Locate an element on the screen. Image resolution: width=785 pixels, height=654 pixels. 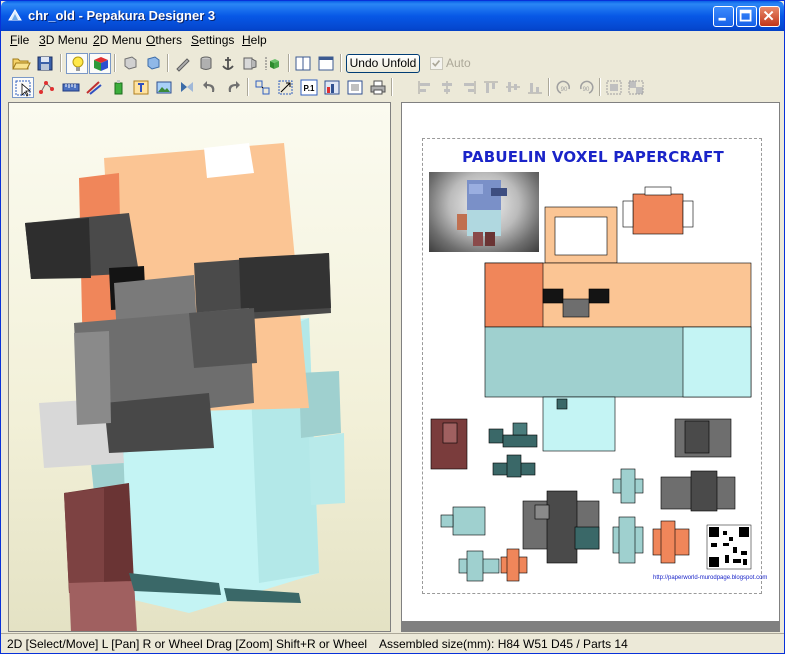
print-button is located at coordinates (378, 87).